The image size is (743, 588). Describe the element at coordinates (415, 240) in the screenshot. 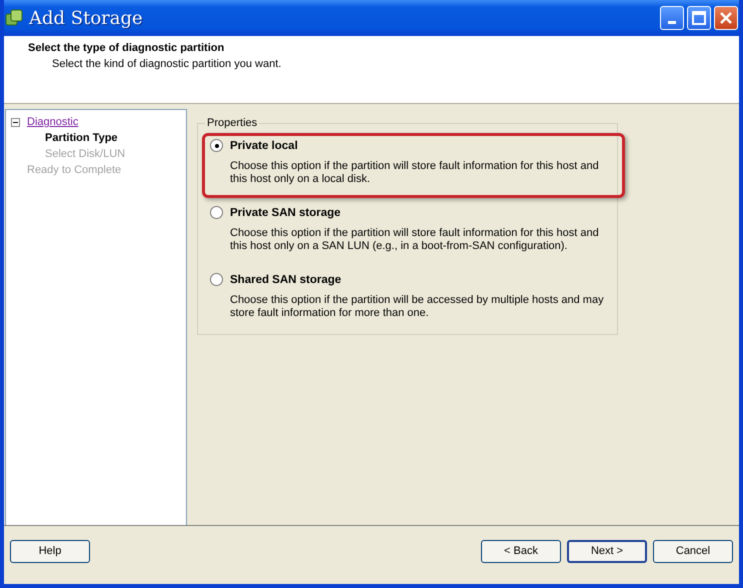

I see `option-description: Choose this option if the partition will store fault information for this host and this host only on a SAN LUN (e.g., in a boot-from-SAN configuration).` at that location.